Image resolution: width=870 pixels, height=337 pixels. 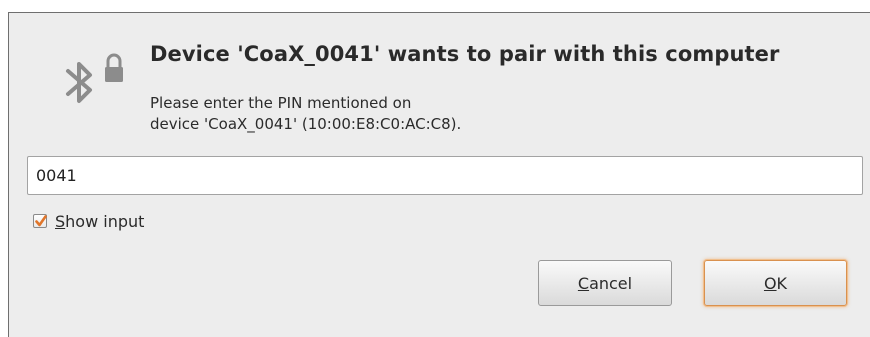 I want to click on show-input-checkbox-row: Show input, so click(x=88, y=221).